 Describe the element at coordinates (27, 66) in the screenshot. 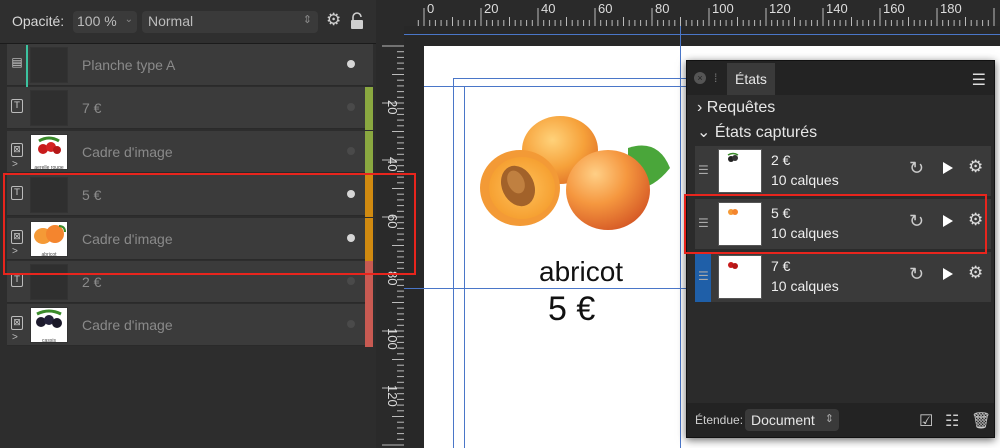

I see `artboard-marker` at that location.